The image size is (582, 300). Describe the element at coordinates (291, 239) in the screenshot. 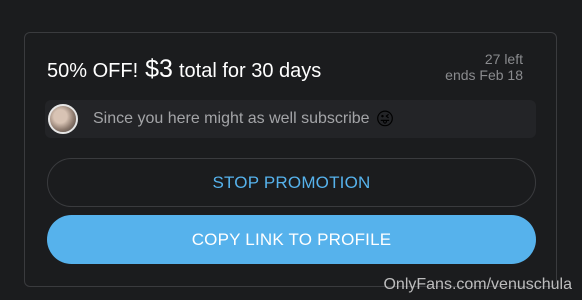

I see `copy-link-to-profile-button: COPY LINK TO PROFILE` at that location.